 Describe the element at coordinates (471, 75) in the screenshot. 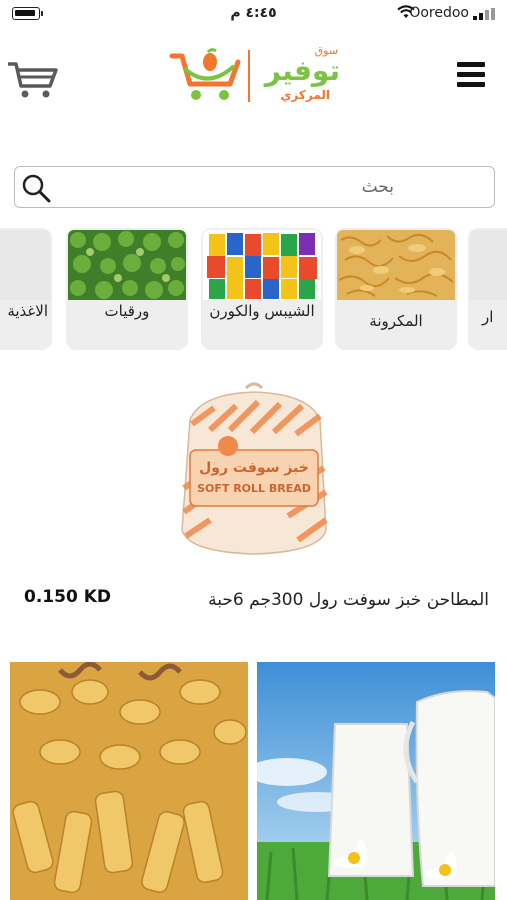

I see `hamburger-icon` at that location.